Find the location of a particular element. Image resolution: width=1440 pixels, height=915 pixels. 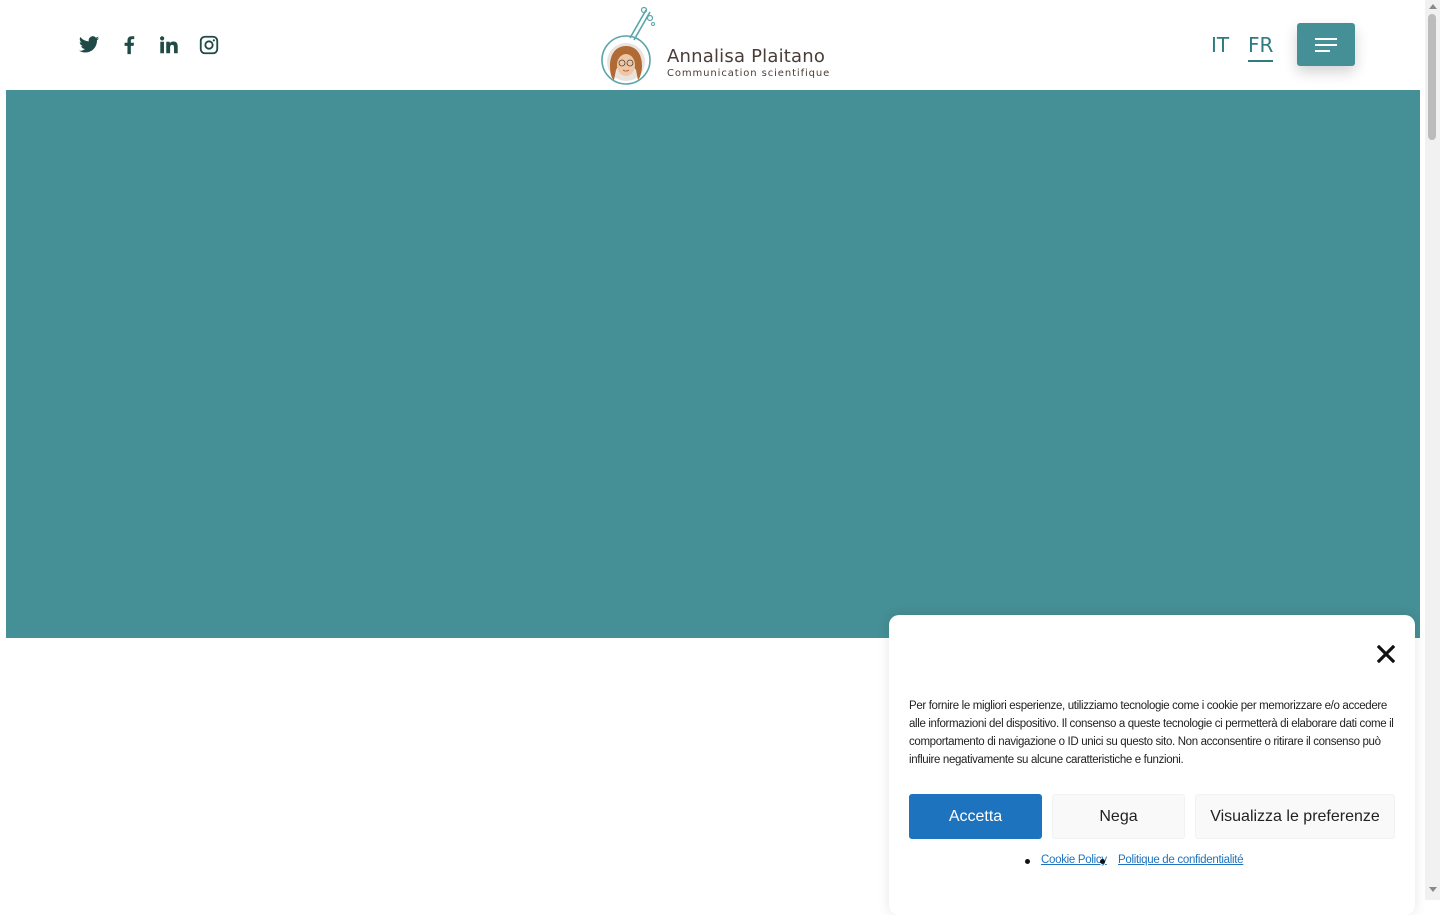

deny-button: Nega is located at coordinates (1118, 816).